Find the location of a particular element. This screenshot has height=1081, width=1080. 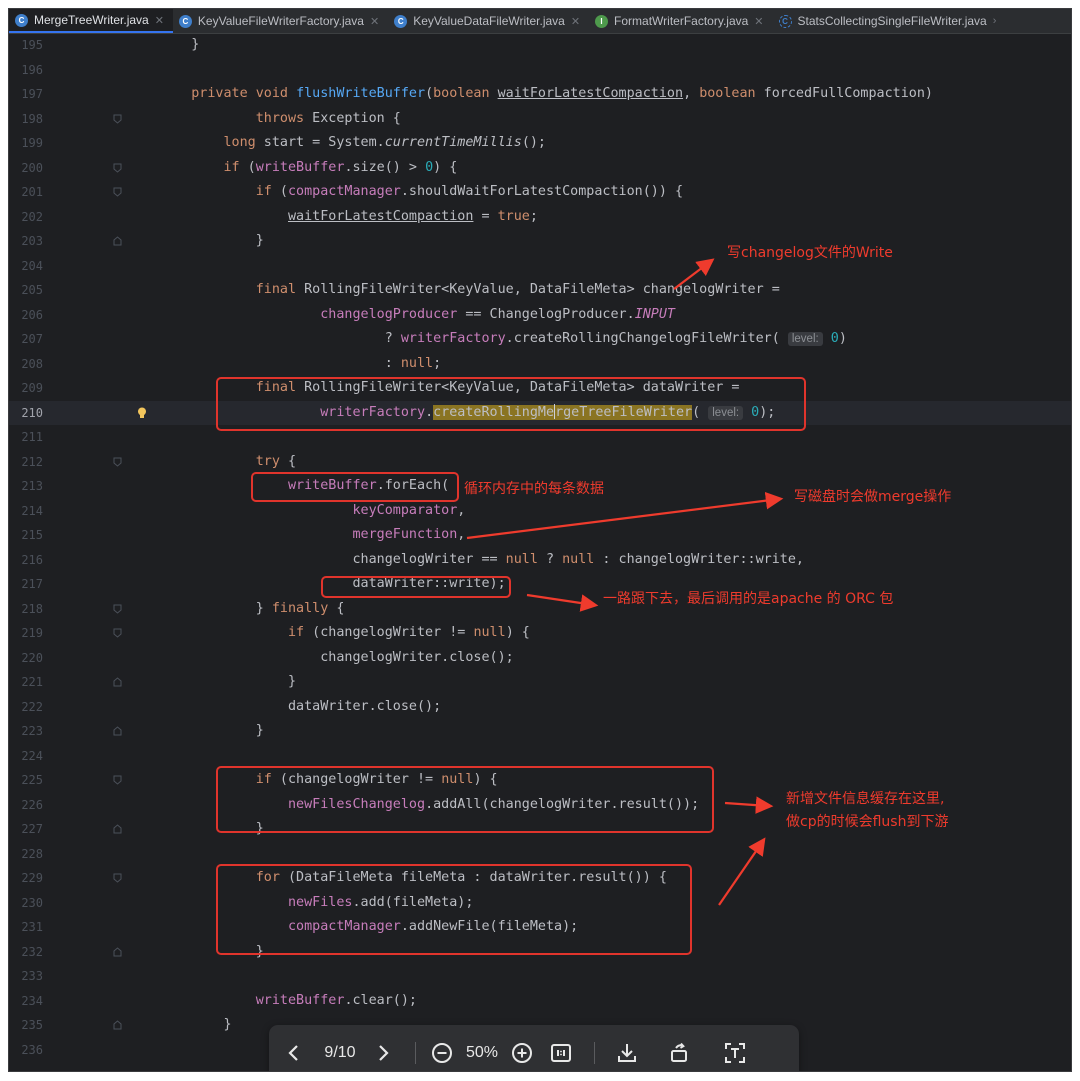

download-button is located at coordinates (627, 1048).